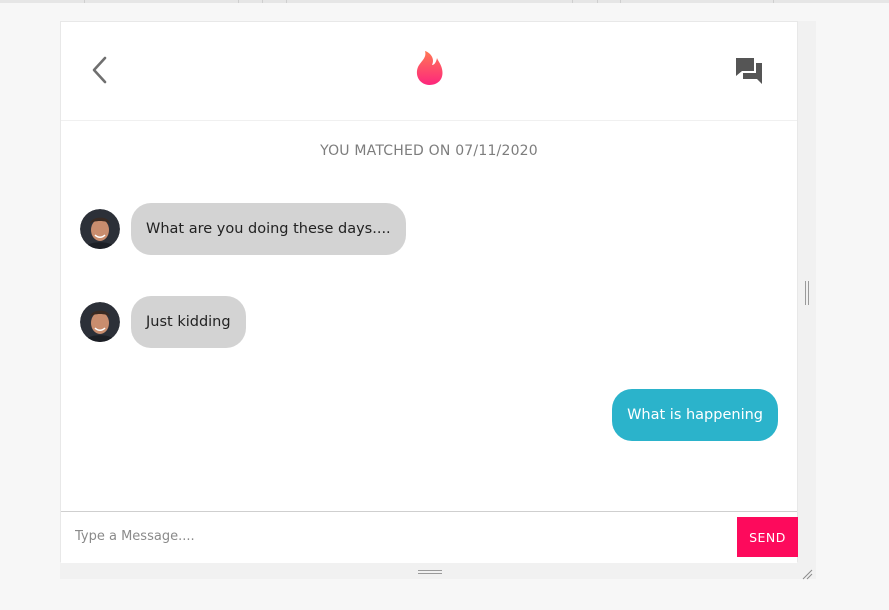 The height and width of the screenshot is (610, 889). What do you see at coordinates (444, 1) in the screenshot?
I see `window-top-strip` at bounding box center [444, 1].